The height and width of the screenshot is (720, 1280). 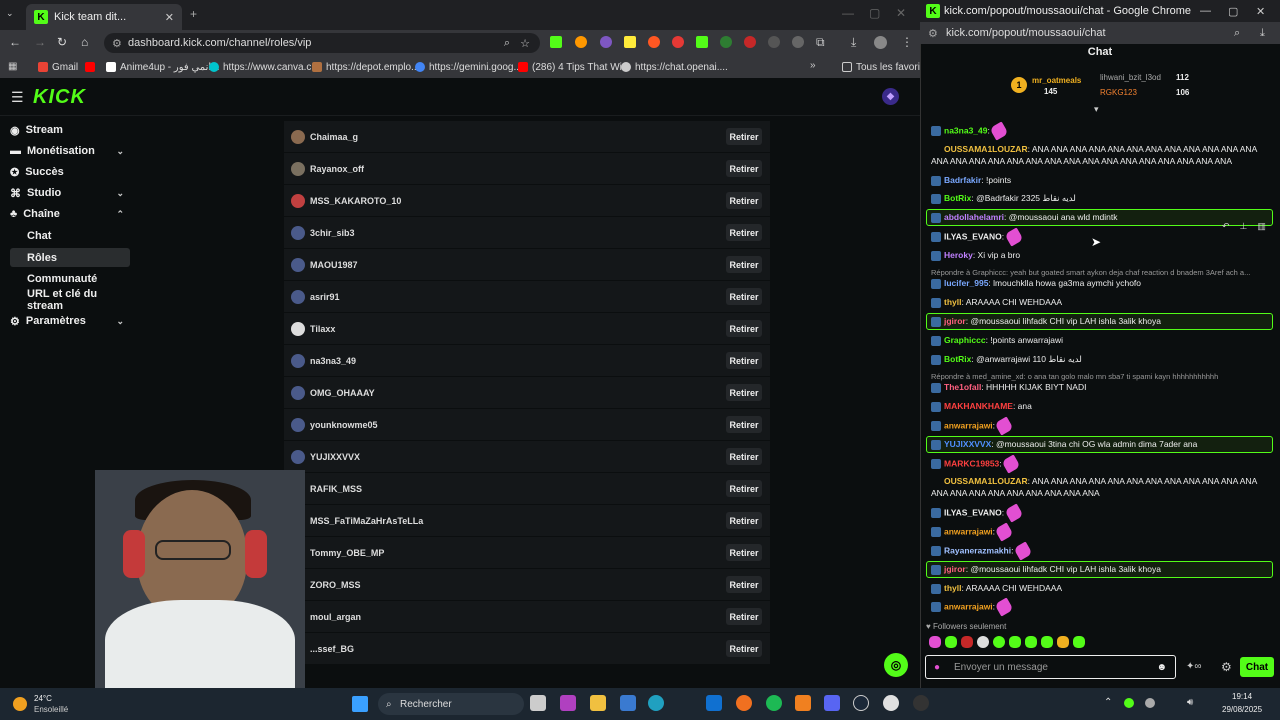 What do you see at coordinates (890, 96) in the screenshot?
I see `user-avatar: ◆` at bounding box center [890, 96].